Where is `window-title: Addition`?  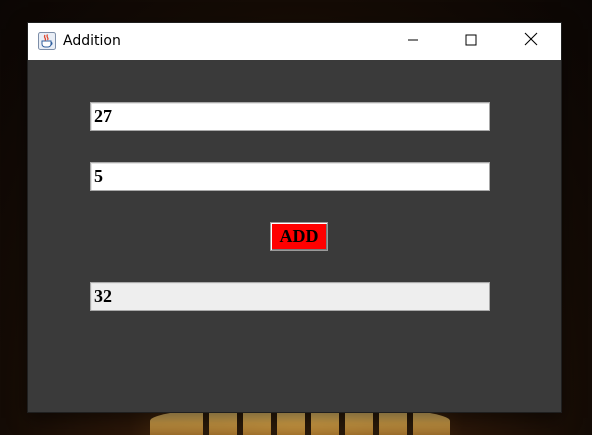
window-title: Addition is located at coordinates (92, 41).